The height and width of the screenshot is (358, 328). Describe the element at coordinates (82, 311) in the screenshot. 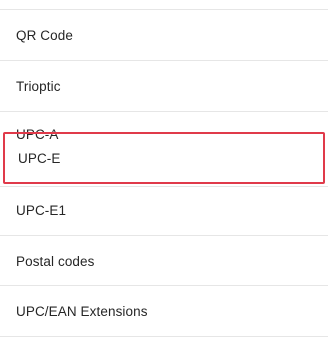

I see `list-item-label: UPC/EAN Extensions` at that location.